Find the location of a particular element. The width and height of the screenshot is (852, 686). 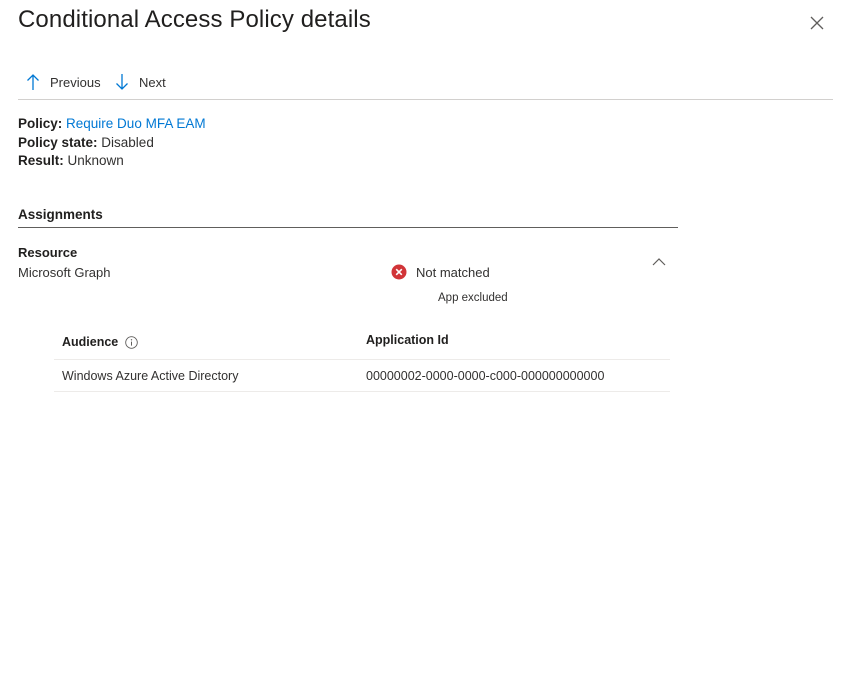

arrow-up-icon is located at coordinates (38, 82).